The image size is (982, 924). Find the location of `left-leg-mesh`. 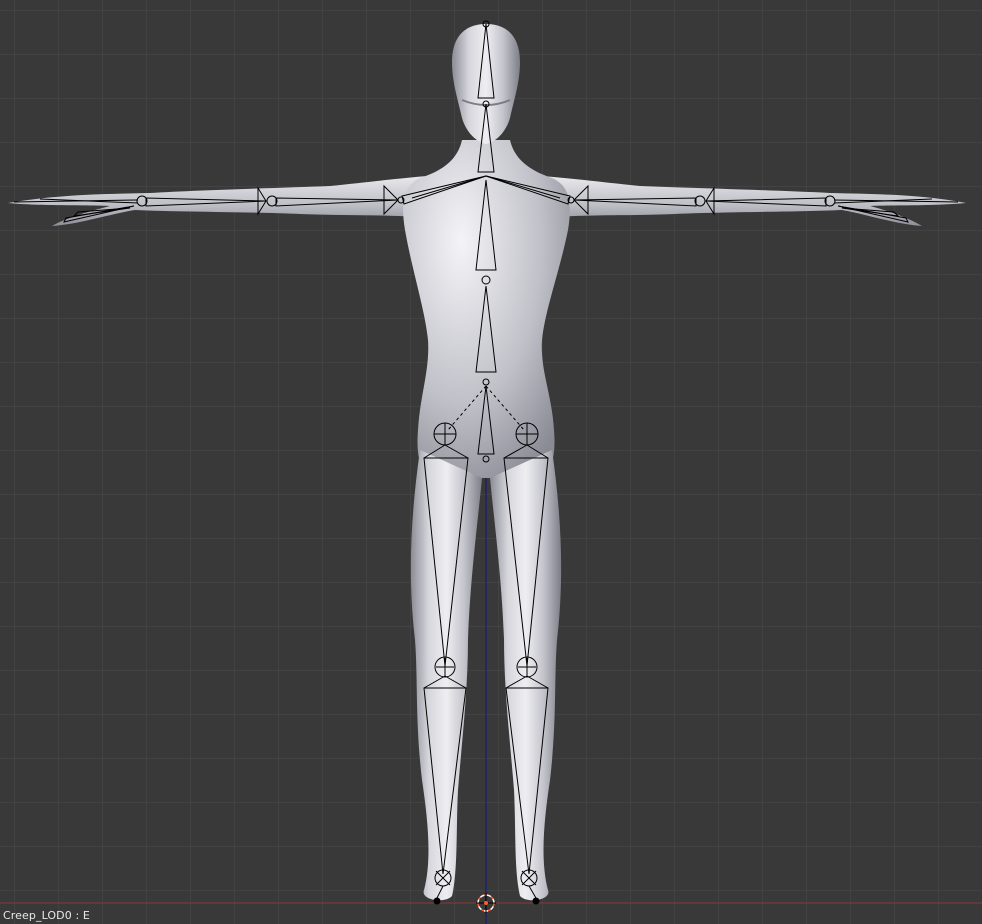

left-leg-mesh is located at coordinates (446, 675).